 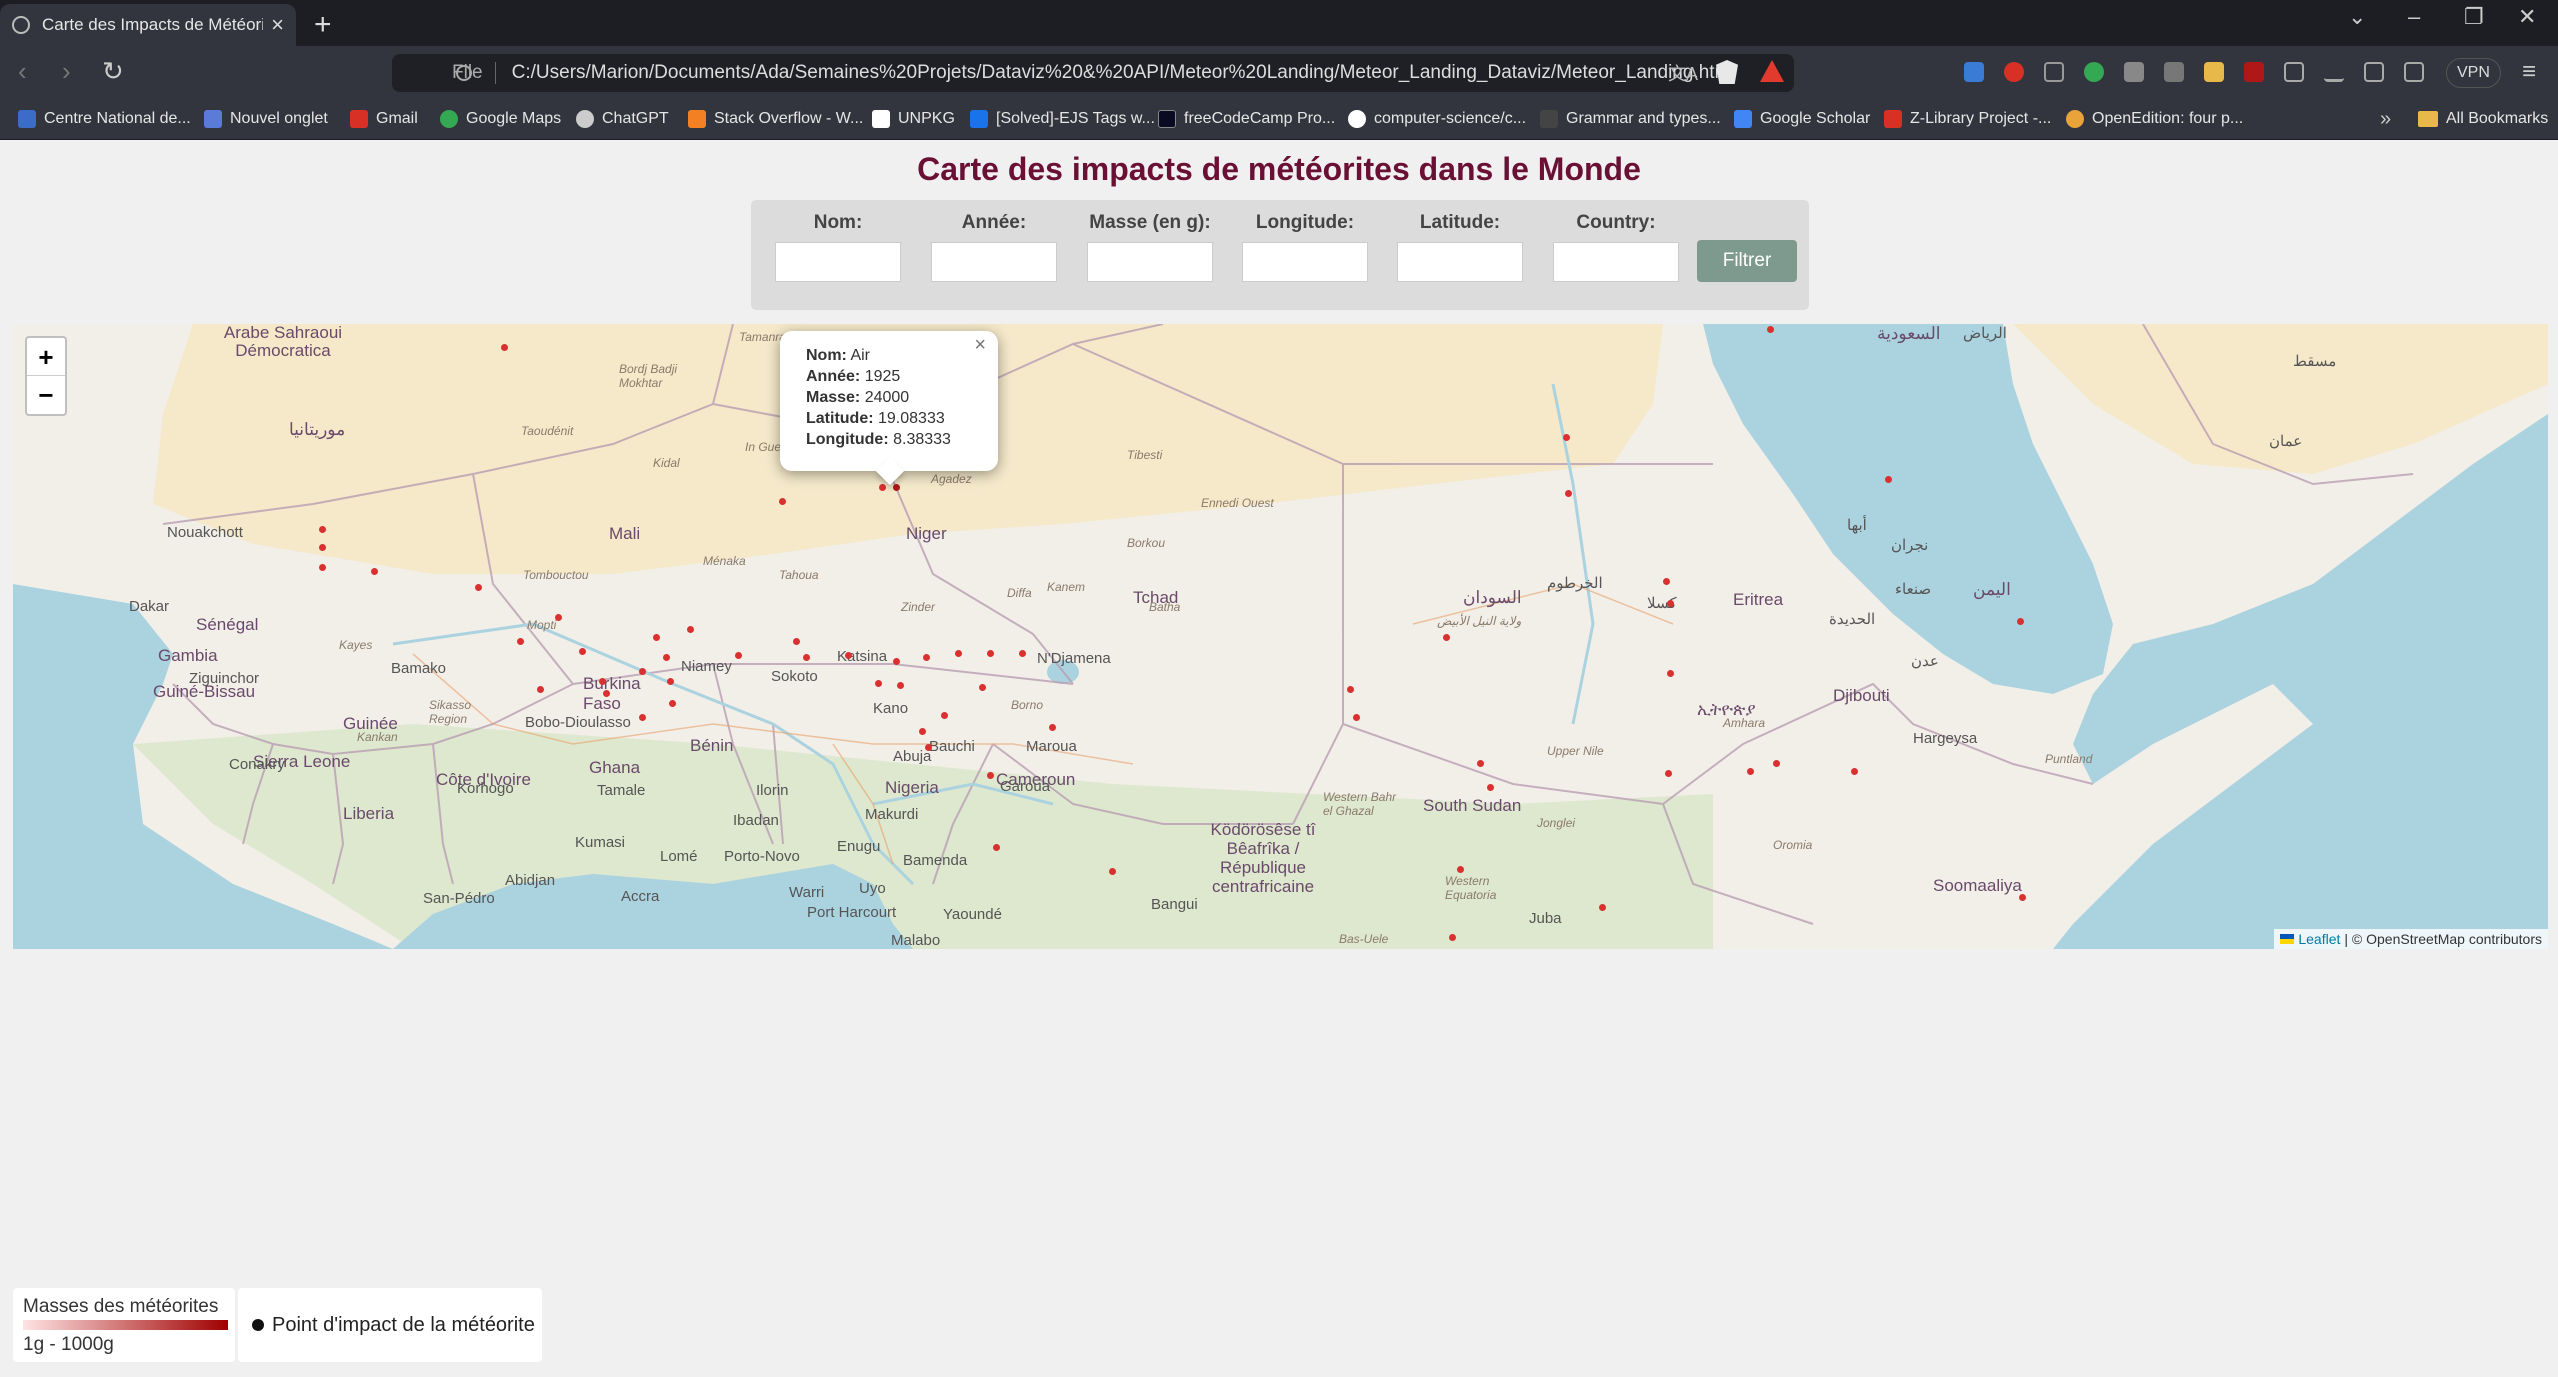 I want to click on bookmark-item: Google Scholar, so click(x=1802, y=119).